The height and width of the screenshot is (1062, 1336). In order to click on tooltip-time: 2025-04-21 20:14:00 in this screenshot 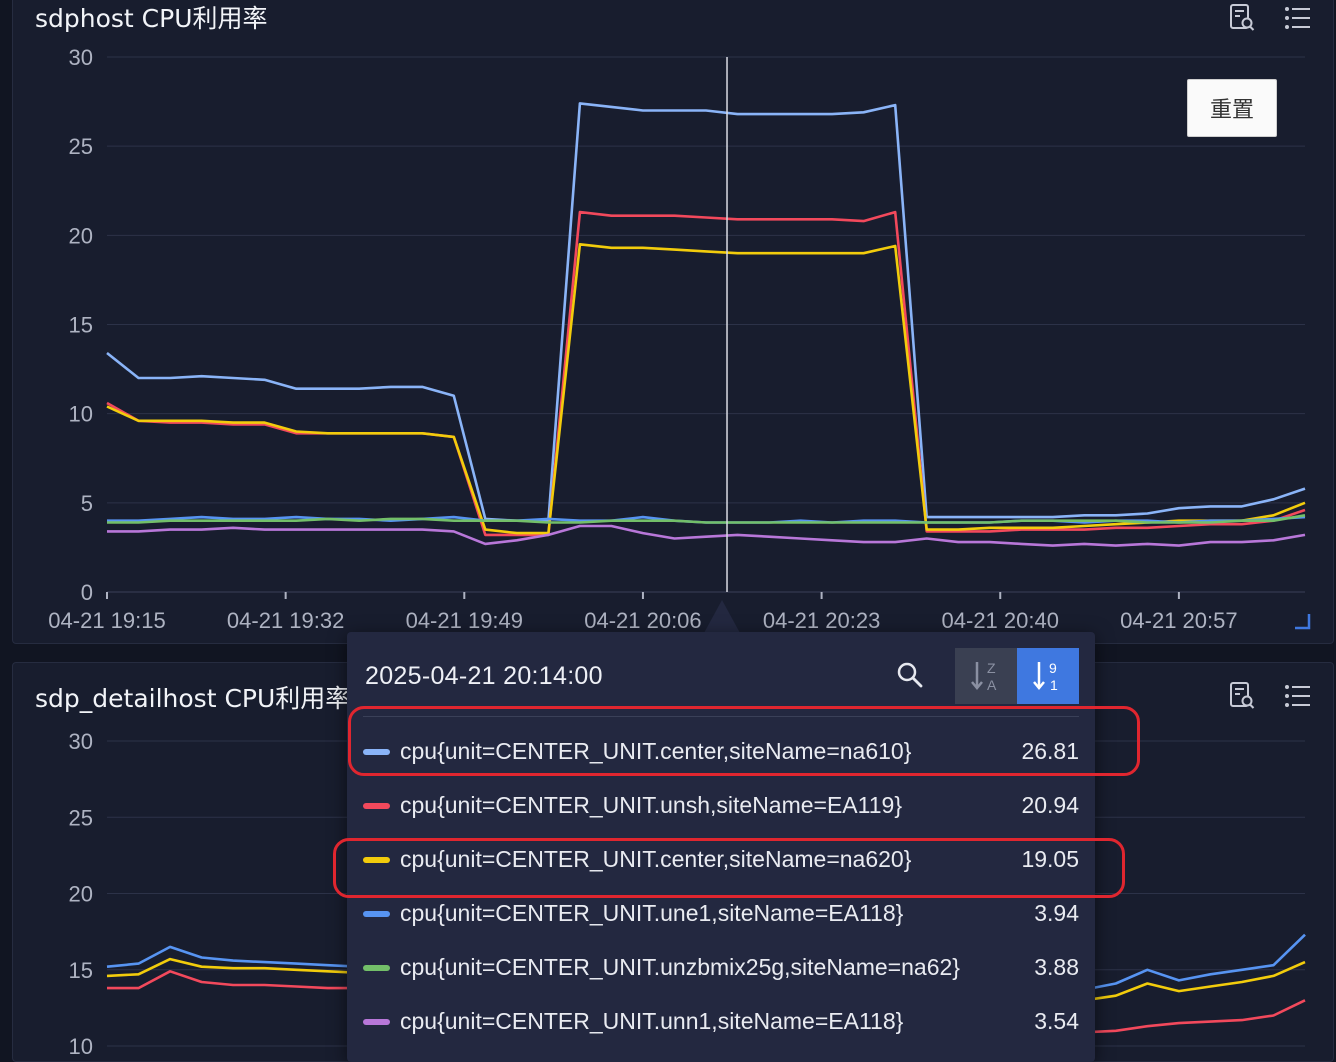, I will do `click(484, 676)`.